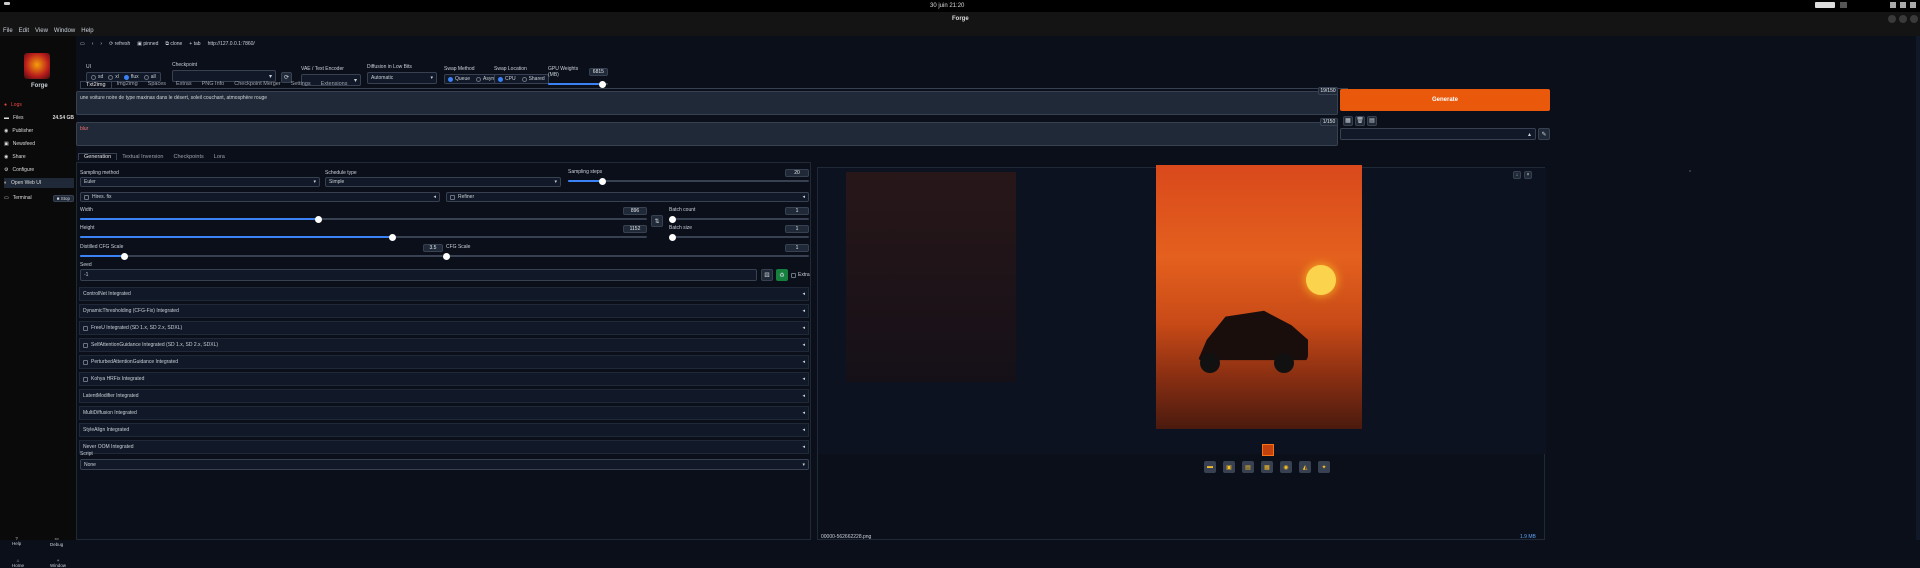 The width and height of the screenshot is (1920, 568). Describe the element at coordinates (1210, 467) in the screenshot. I see `folder-icon: ▬` at that location.